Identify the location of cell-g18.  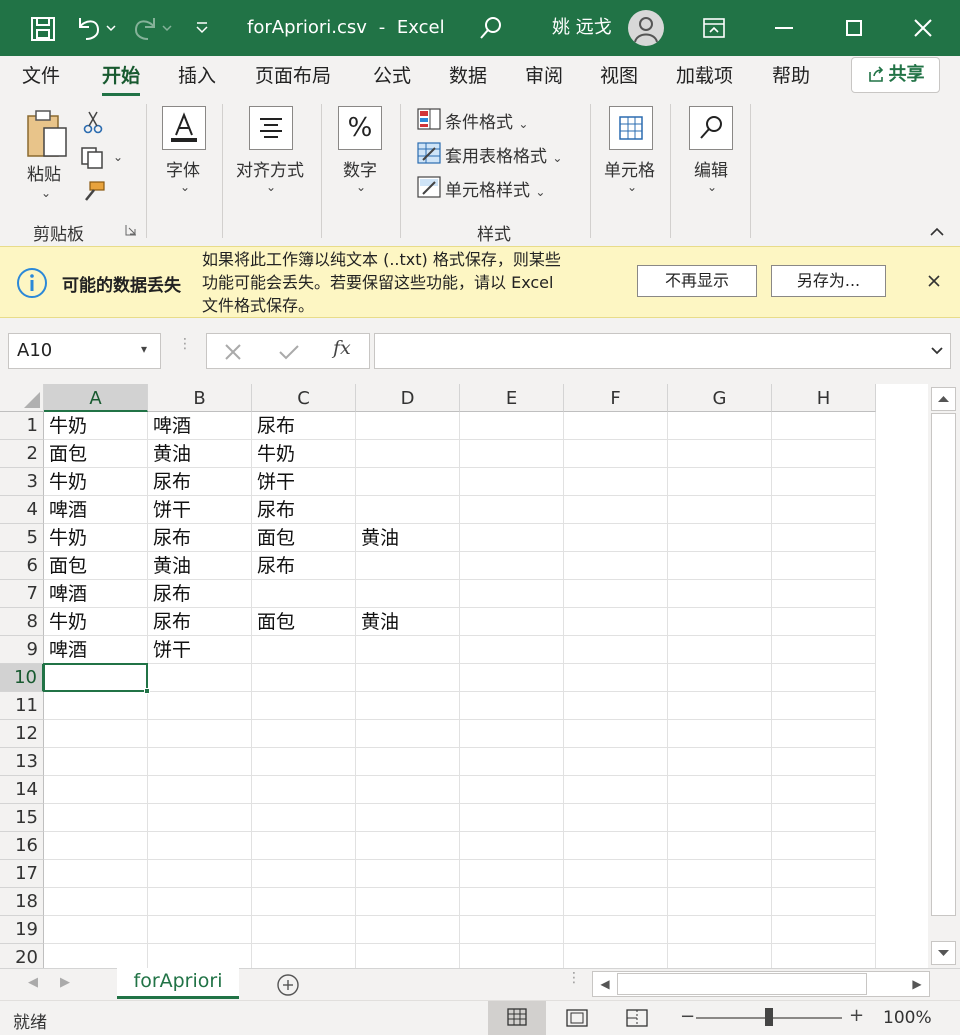
(720, 902).